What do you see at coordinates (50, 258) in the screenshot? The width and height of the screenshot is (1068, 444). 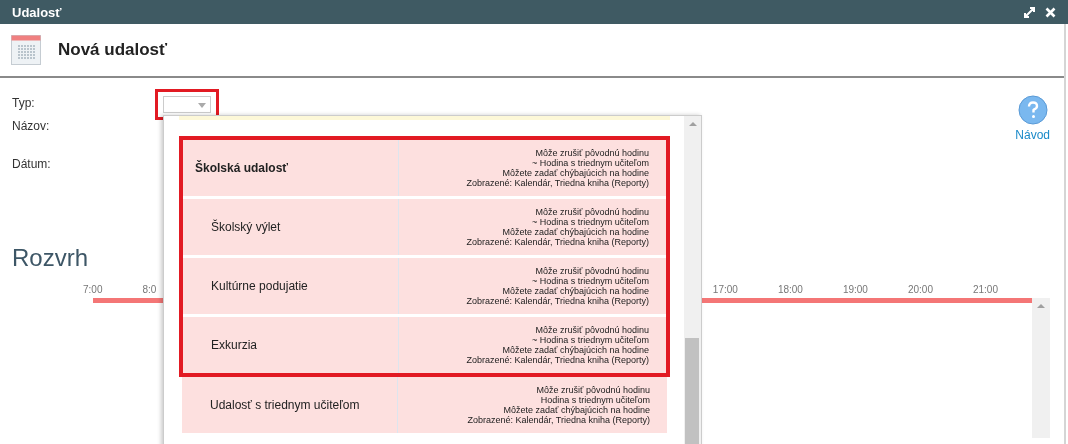 I see `section-title: Rozvrh` at bounding box center [50, 258].